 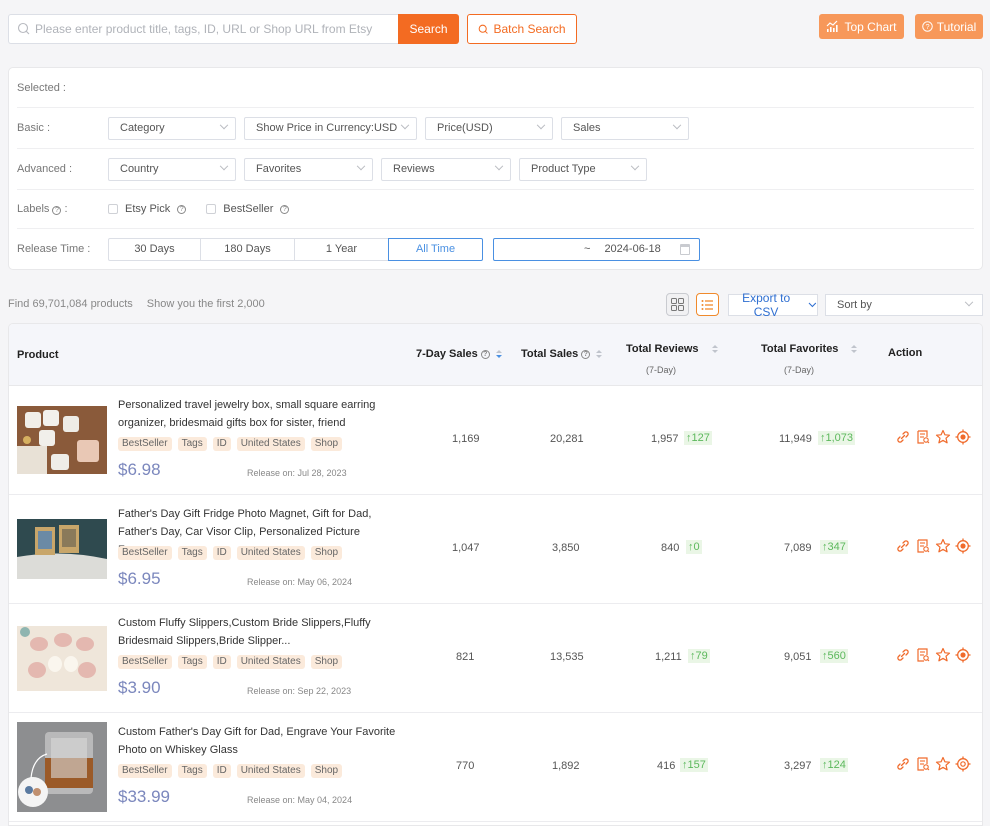 What do you see at coordinates (308, 169) in the screenshot?
I see `favorites-select: Favorites` at bounding box center [308, 169].